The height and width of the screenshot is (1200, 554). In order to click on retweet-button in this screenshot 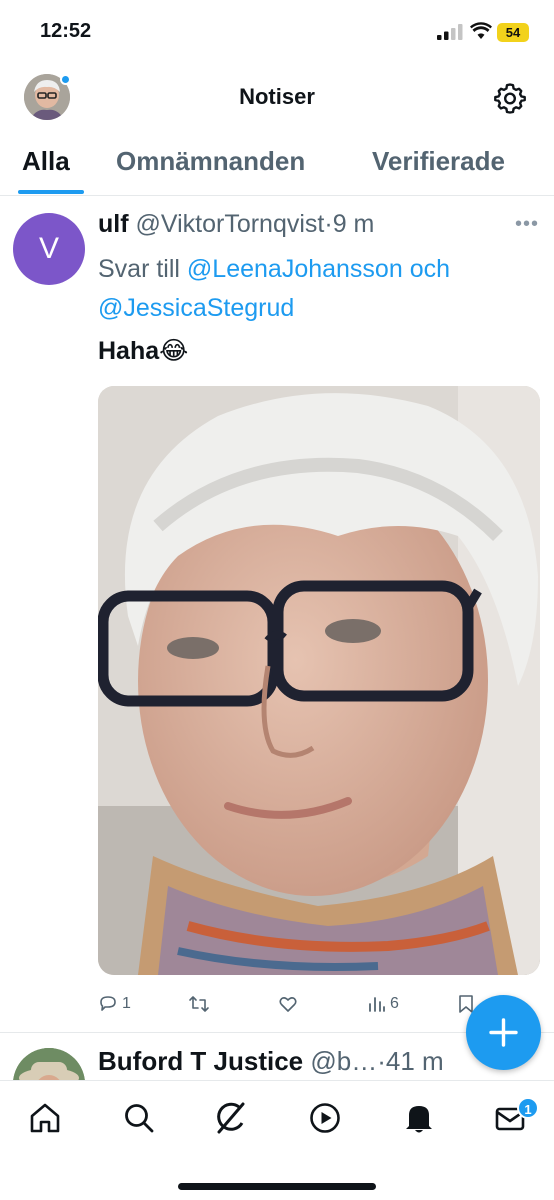, I will do `click(199, 1004)`.